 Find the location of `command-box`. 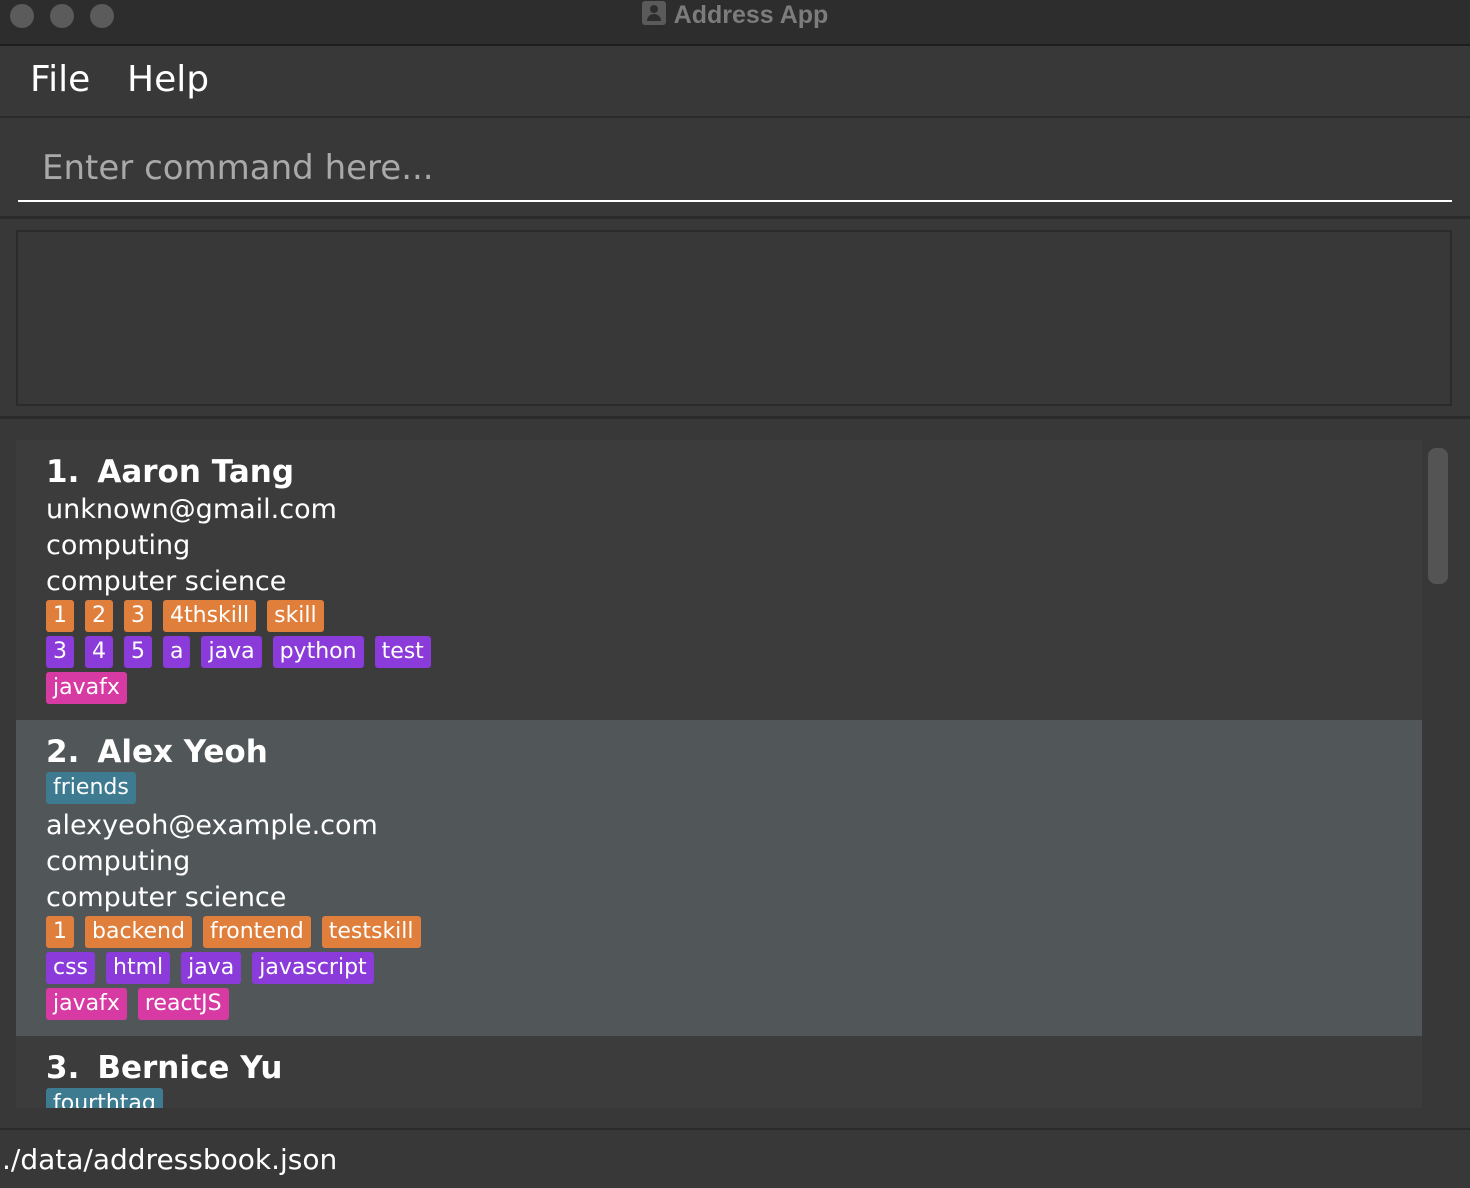

command-box is located at coordinates (735, 168).